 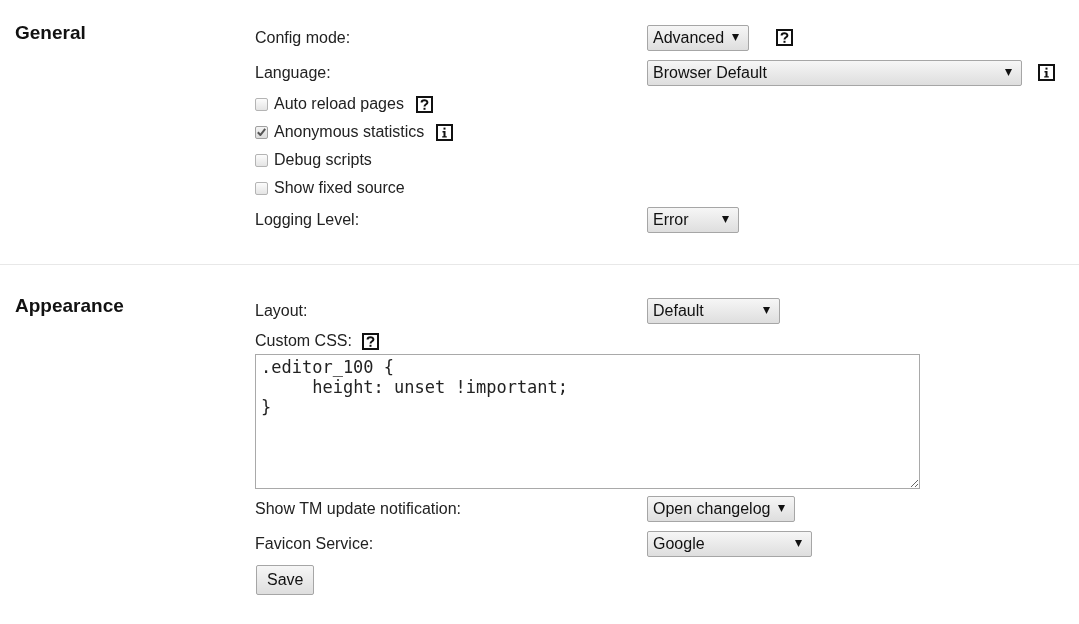 What do you see at coordinates (282, 310) in the screenshot?
I see `field-label: Layout:` at bounding box center [282, 310].